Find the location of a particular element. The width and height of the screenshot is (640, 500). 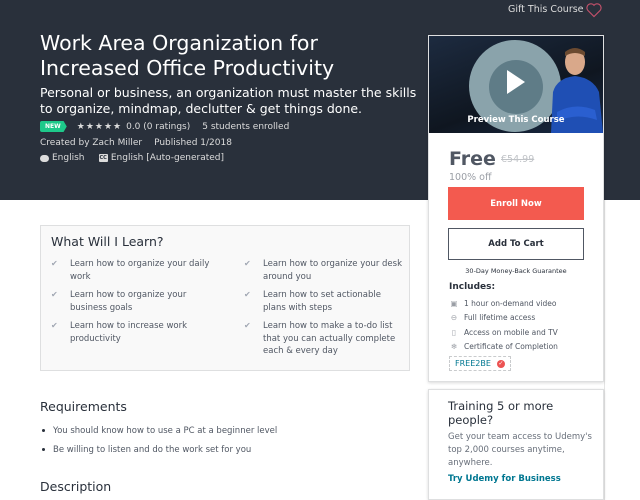

mobile-icon: ▯ is located at coordinates (454, 332).